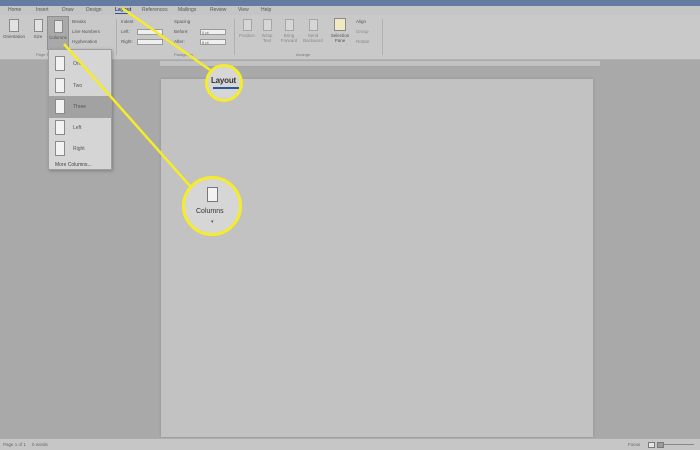  Describe the element at coordinates (40, 444) in the screenshot. I see `word-count: 0 words` at that location.